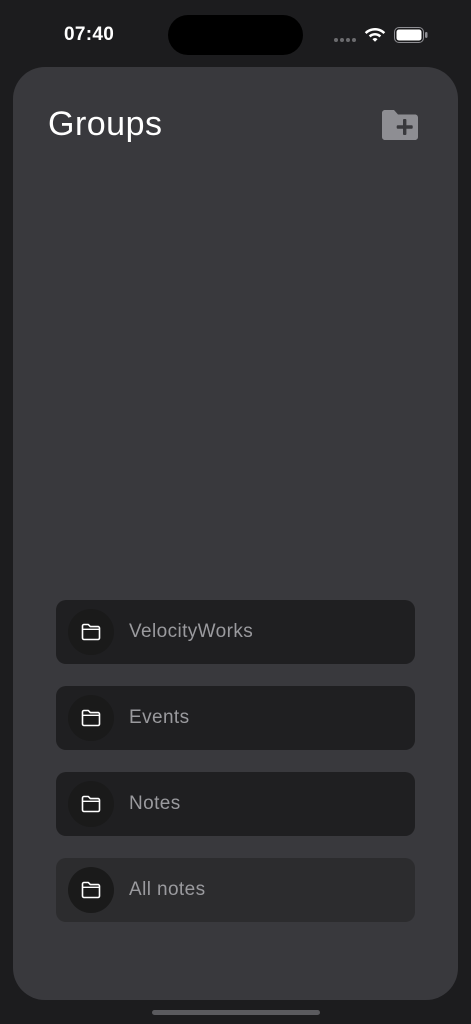 The height and width of the screenshot is (1024, 471). What do you see at coordinates (89, 34) in the screenshot?
I see `status-time: 07:40` at bounding box center [89, 34].